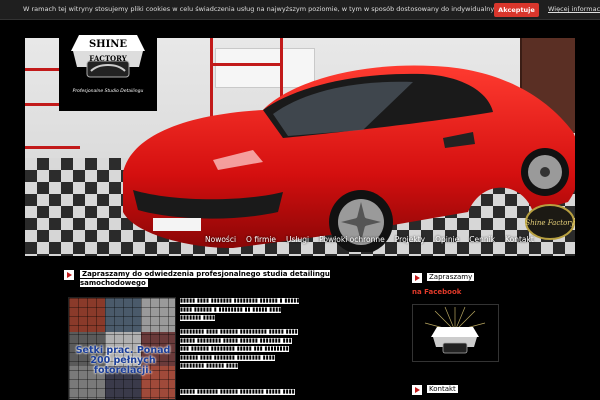 This screenshot has height=400, width=600. I want to click on nav-item-uslugi: Usługi, so click(297, 240).